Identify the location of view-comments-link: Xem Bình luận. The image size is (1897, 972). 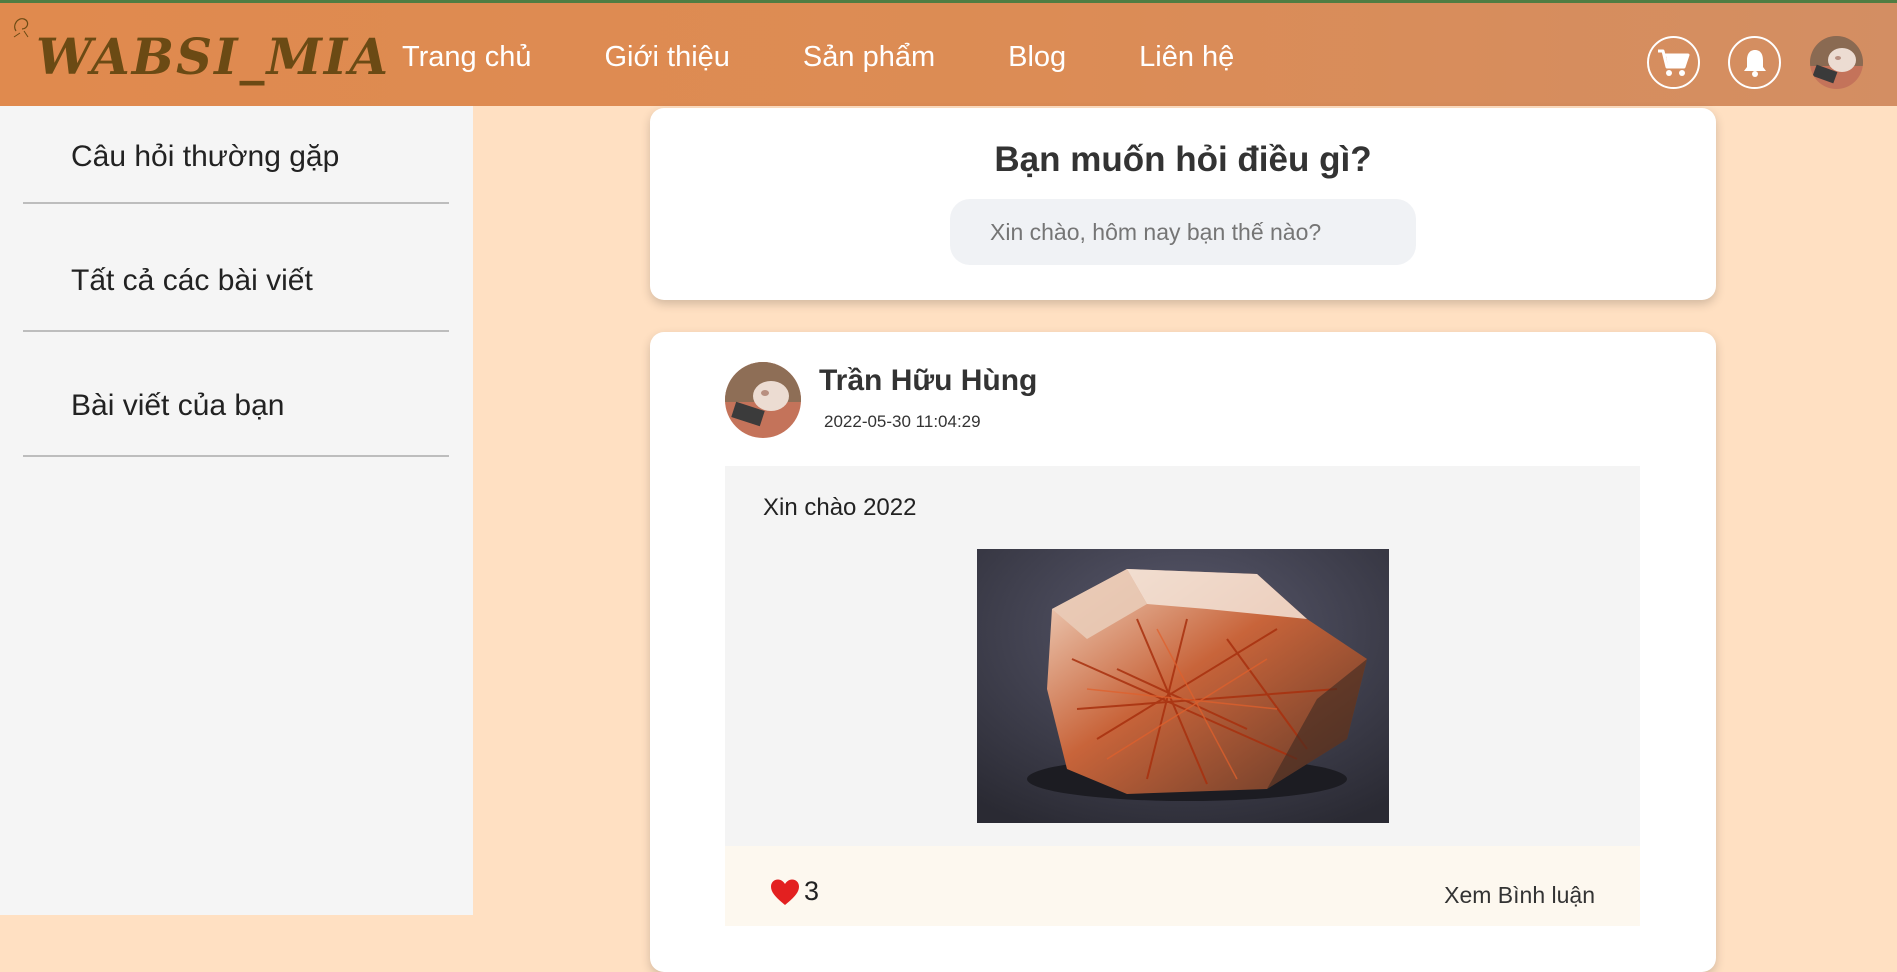
(1519, 895).